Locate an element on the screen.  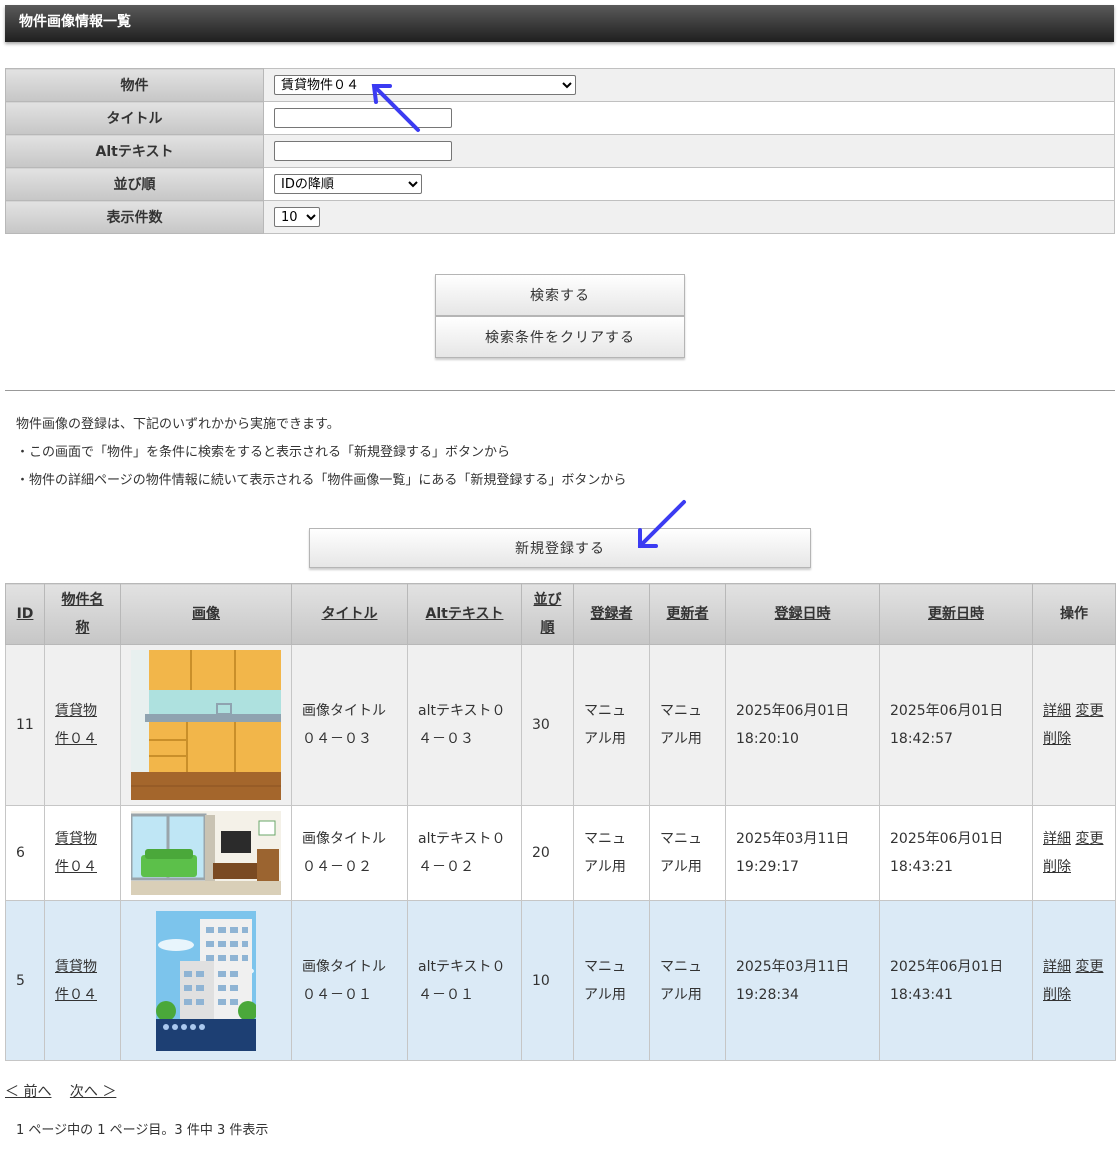
cell-id: 5 is located at coordinates (25, 980).